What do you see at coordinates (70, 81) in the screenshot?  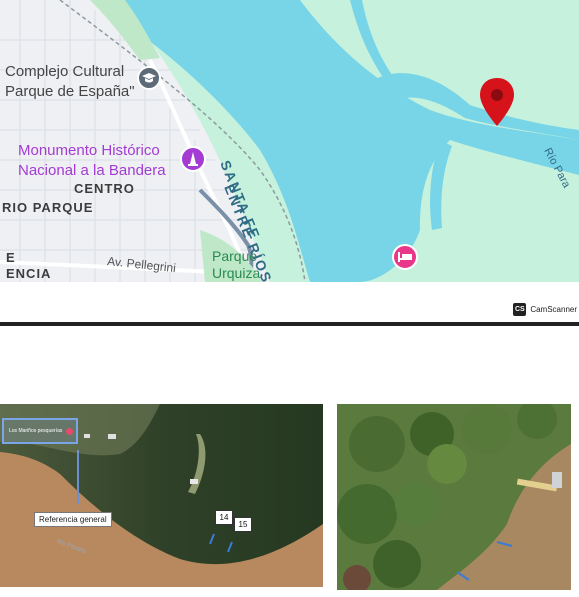 I see `label-complejo-cultural: Complejo Cultural Parque de España"` at bounding box center [70, 81].